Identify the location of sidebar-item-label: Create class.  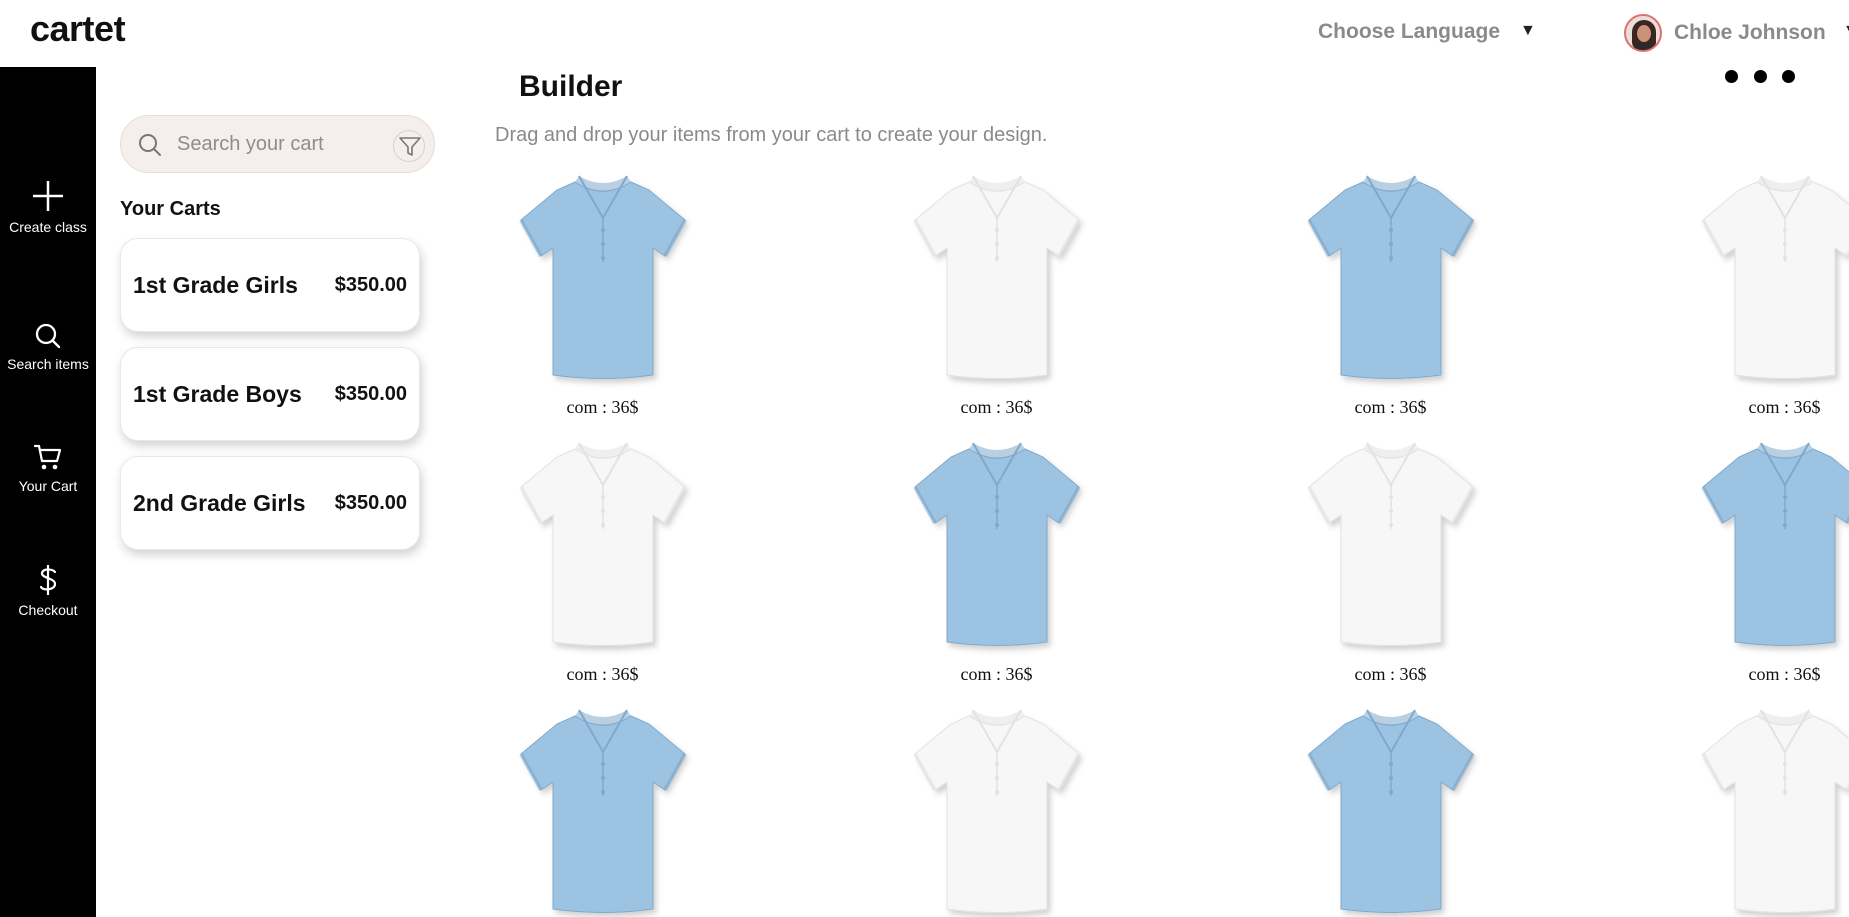
(48, 227).